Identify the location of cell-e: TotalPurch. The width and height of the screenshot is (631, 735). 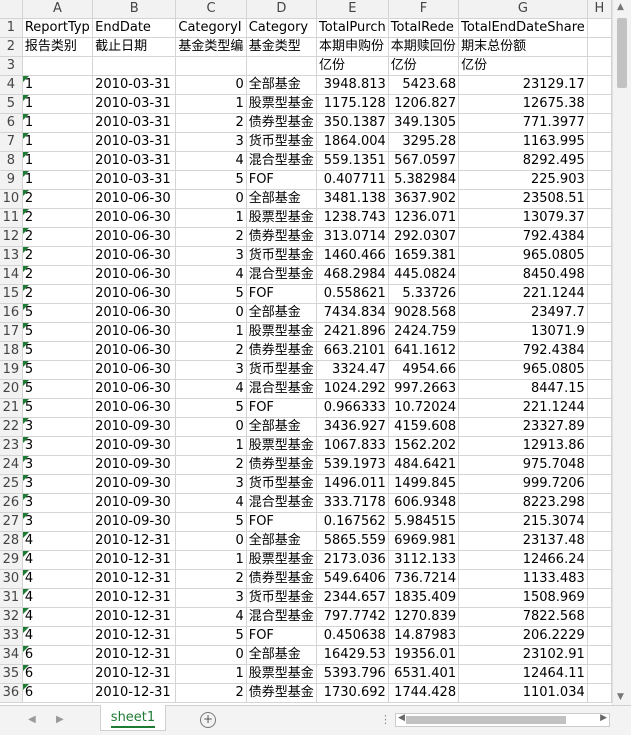
(352, 28).